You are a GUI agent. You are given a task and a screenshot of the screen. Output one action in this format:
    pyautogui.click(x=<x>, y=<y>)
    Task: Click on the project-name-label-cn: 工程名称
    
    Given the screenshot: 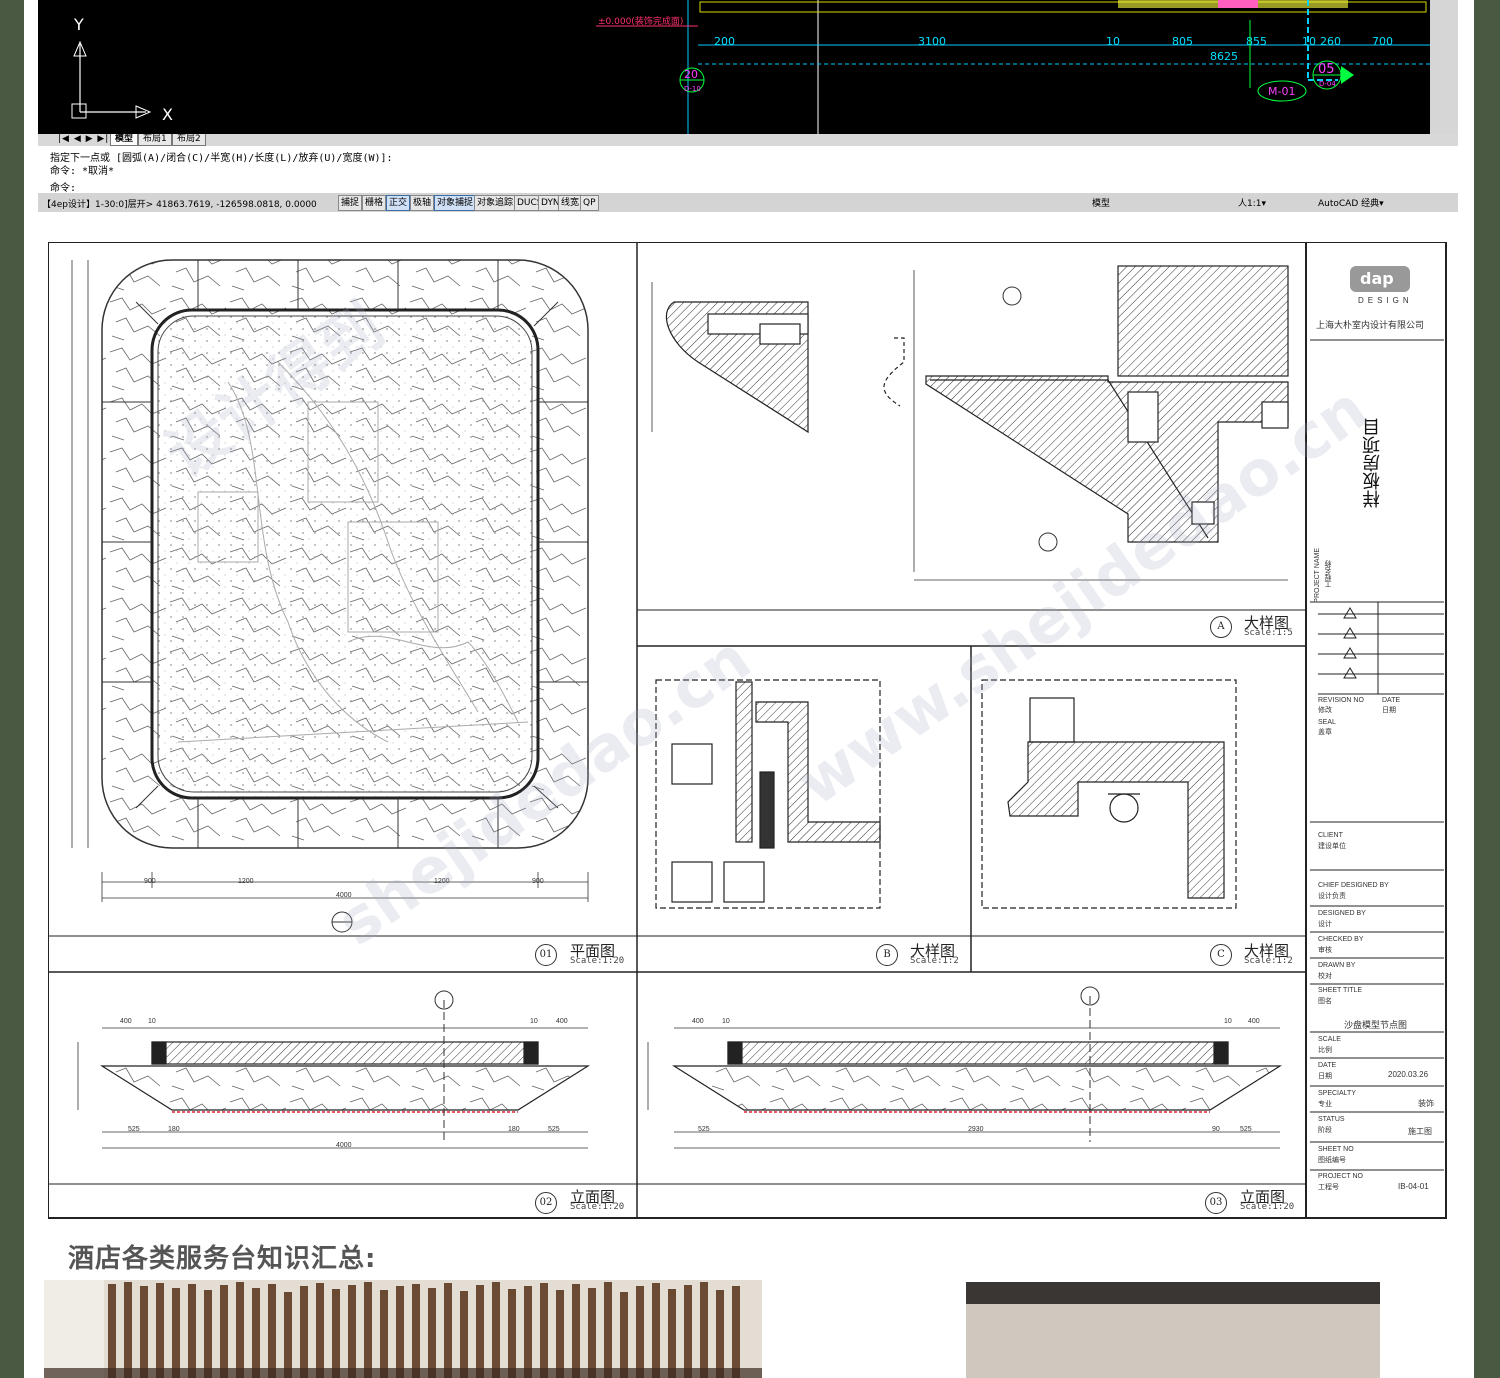 What is the action you would take?
    pyautogui.click(x=1328, y=574)
    